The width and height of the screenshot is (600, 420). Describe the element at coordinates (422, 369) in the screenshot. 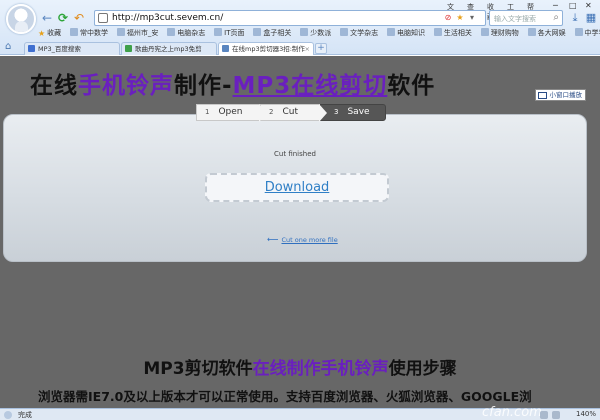

I see `heading-part: 使用步骤` at that location.